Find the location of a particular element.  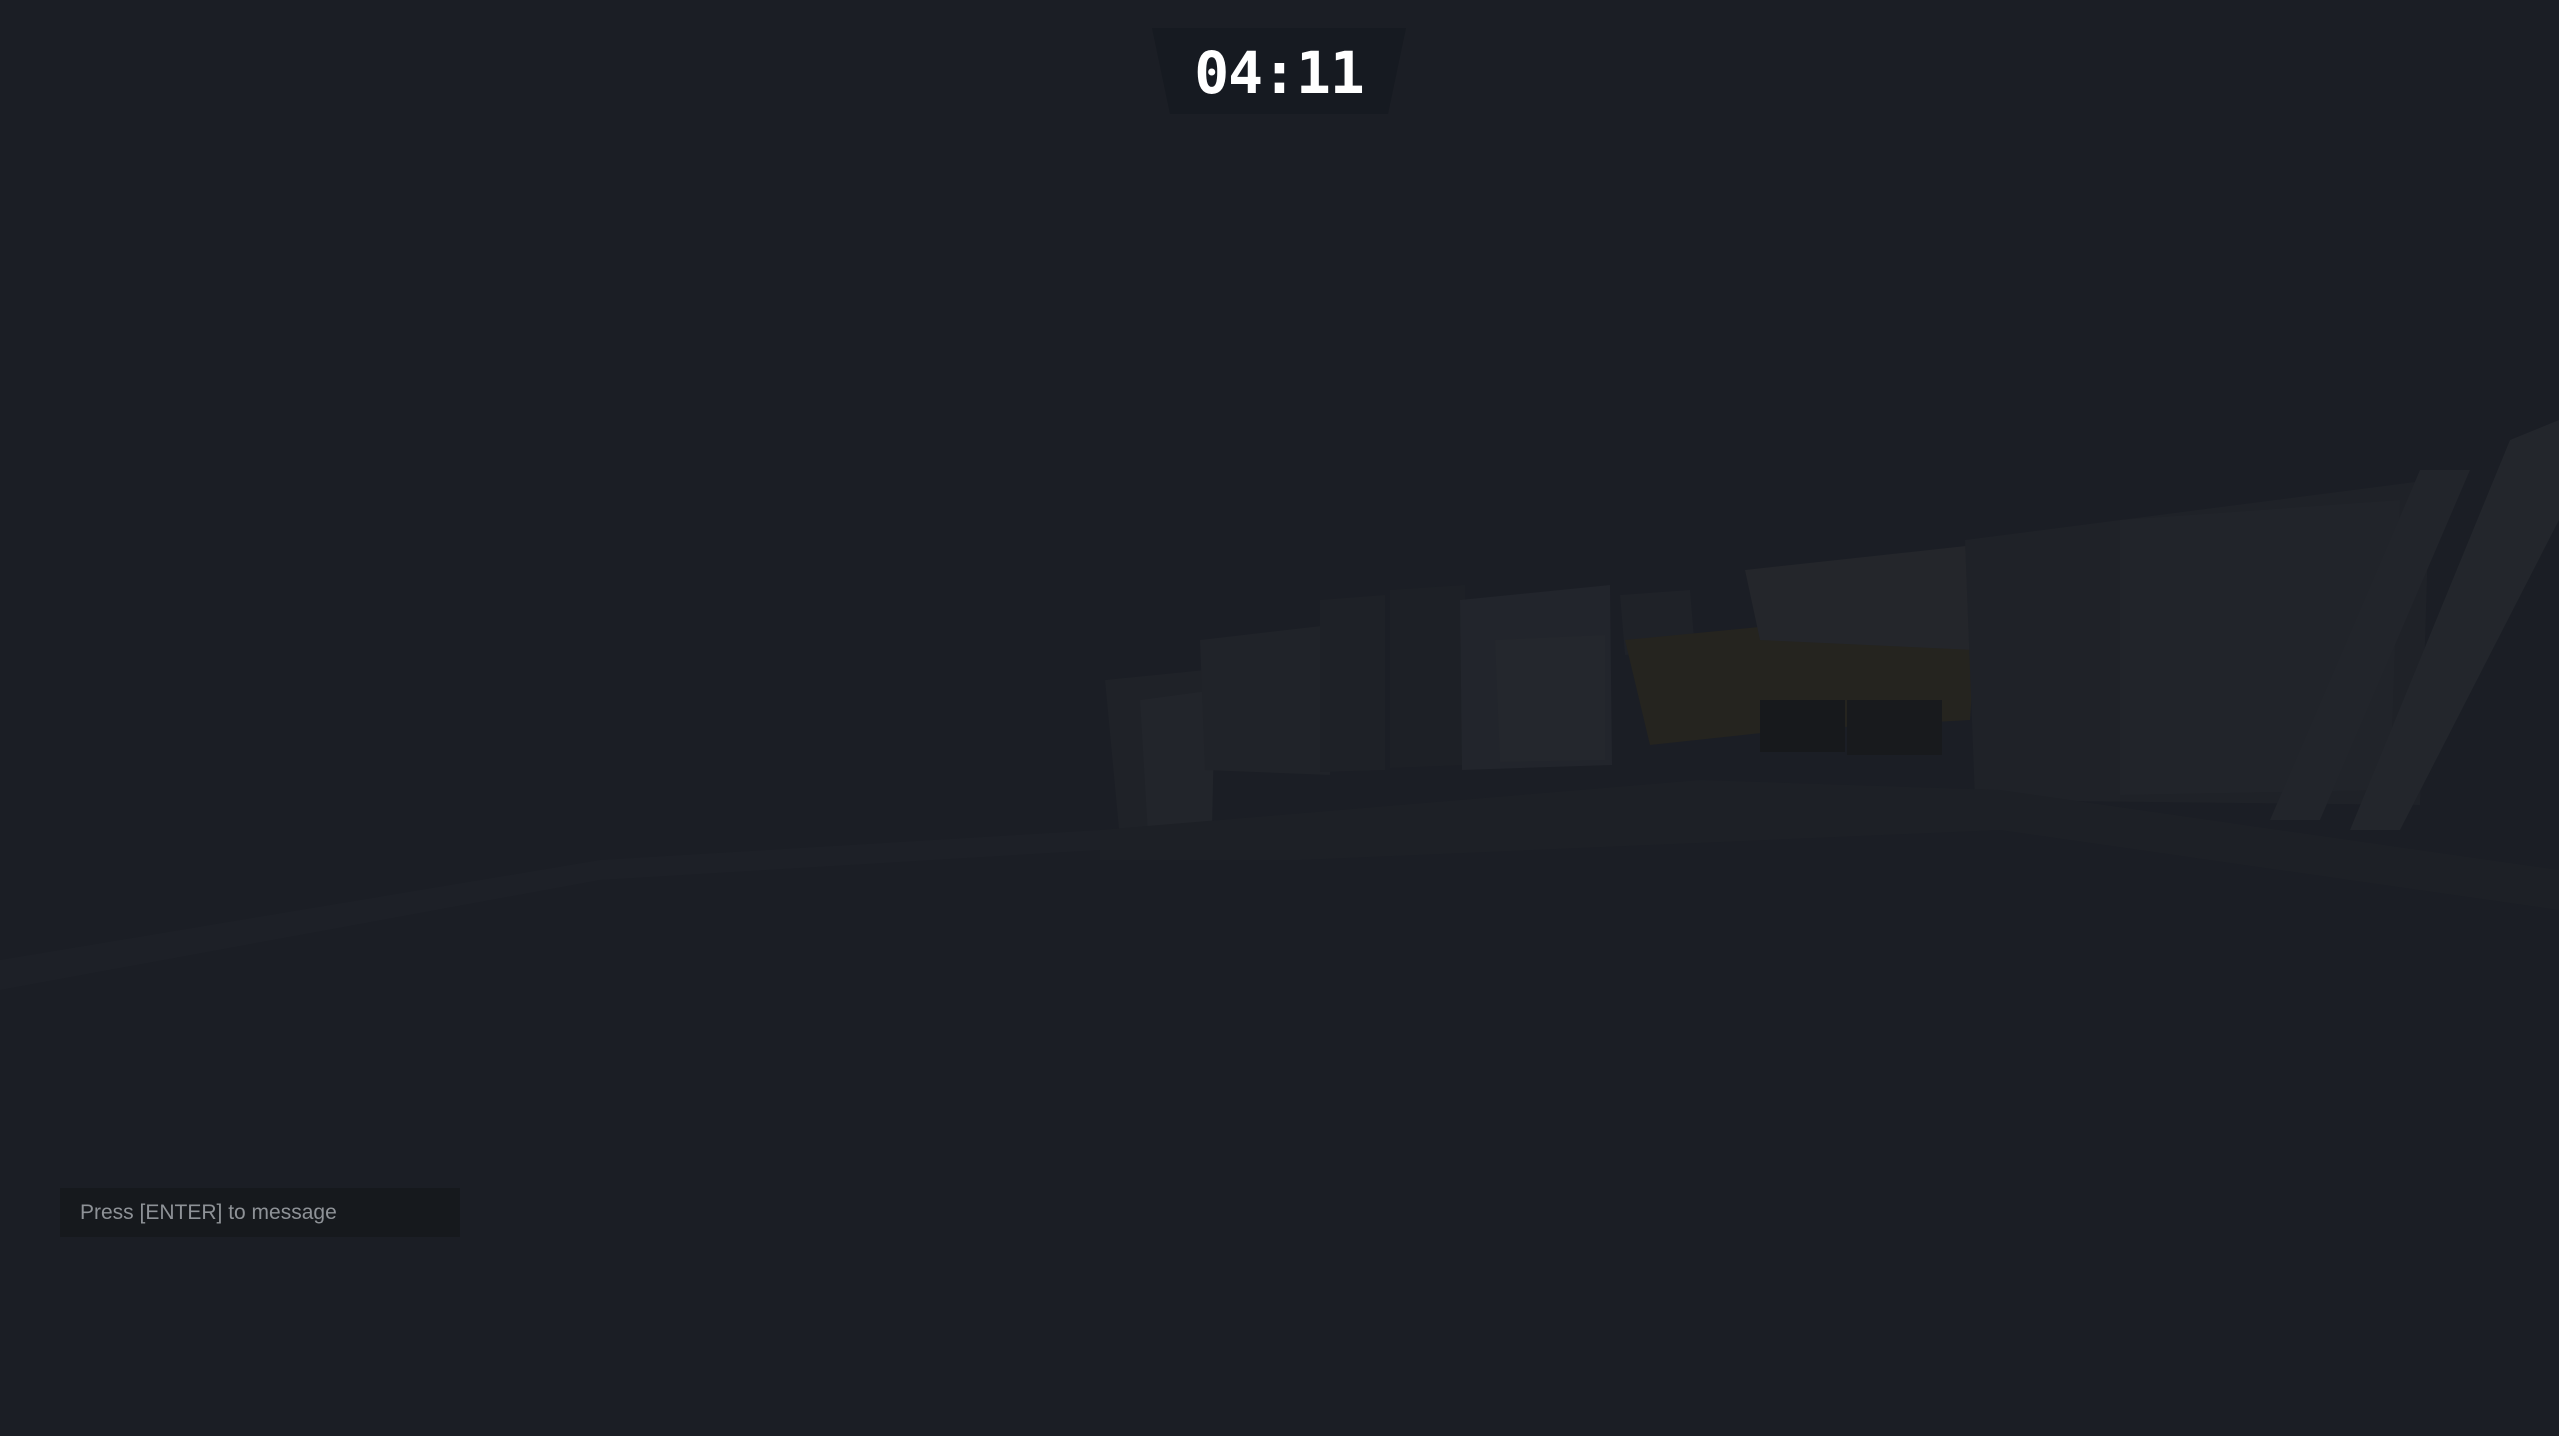

match-timer: 04:11 is located at coordinates (1279, 73).